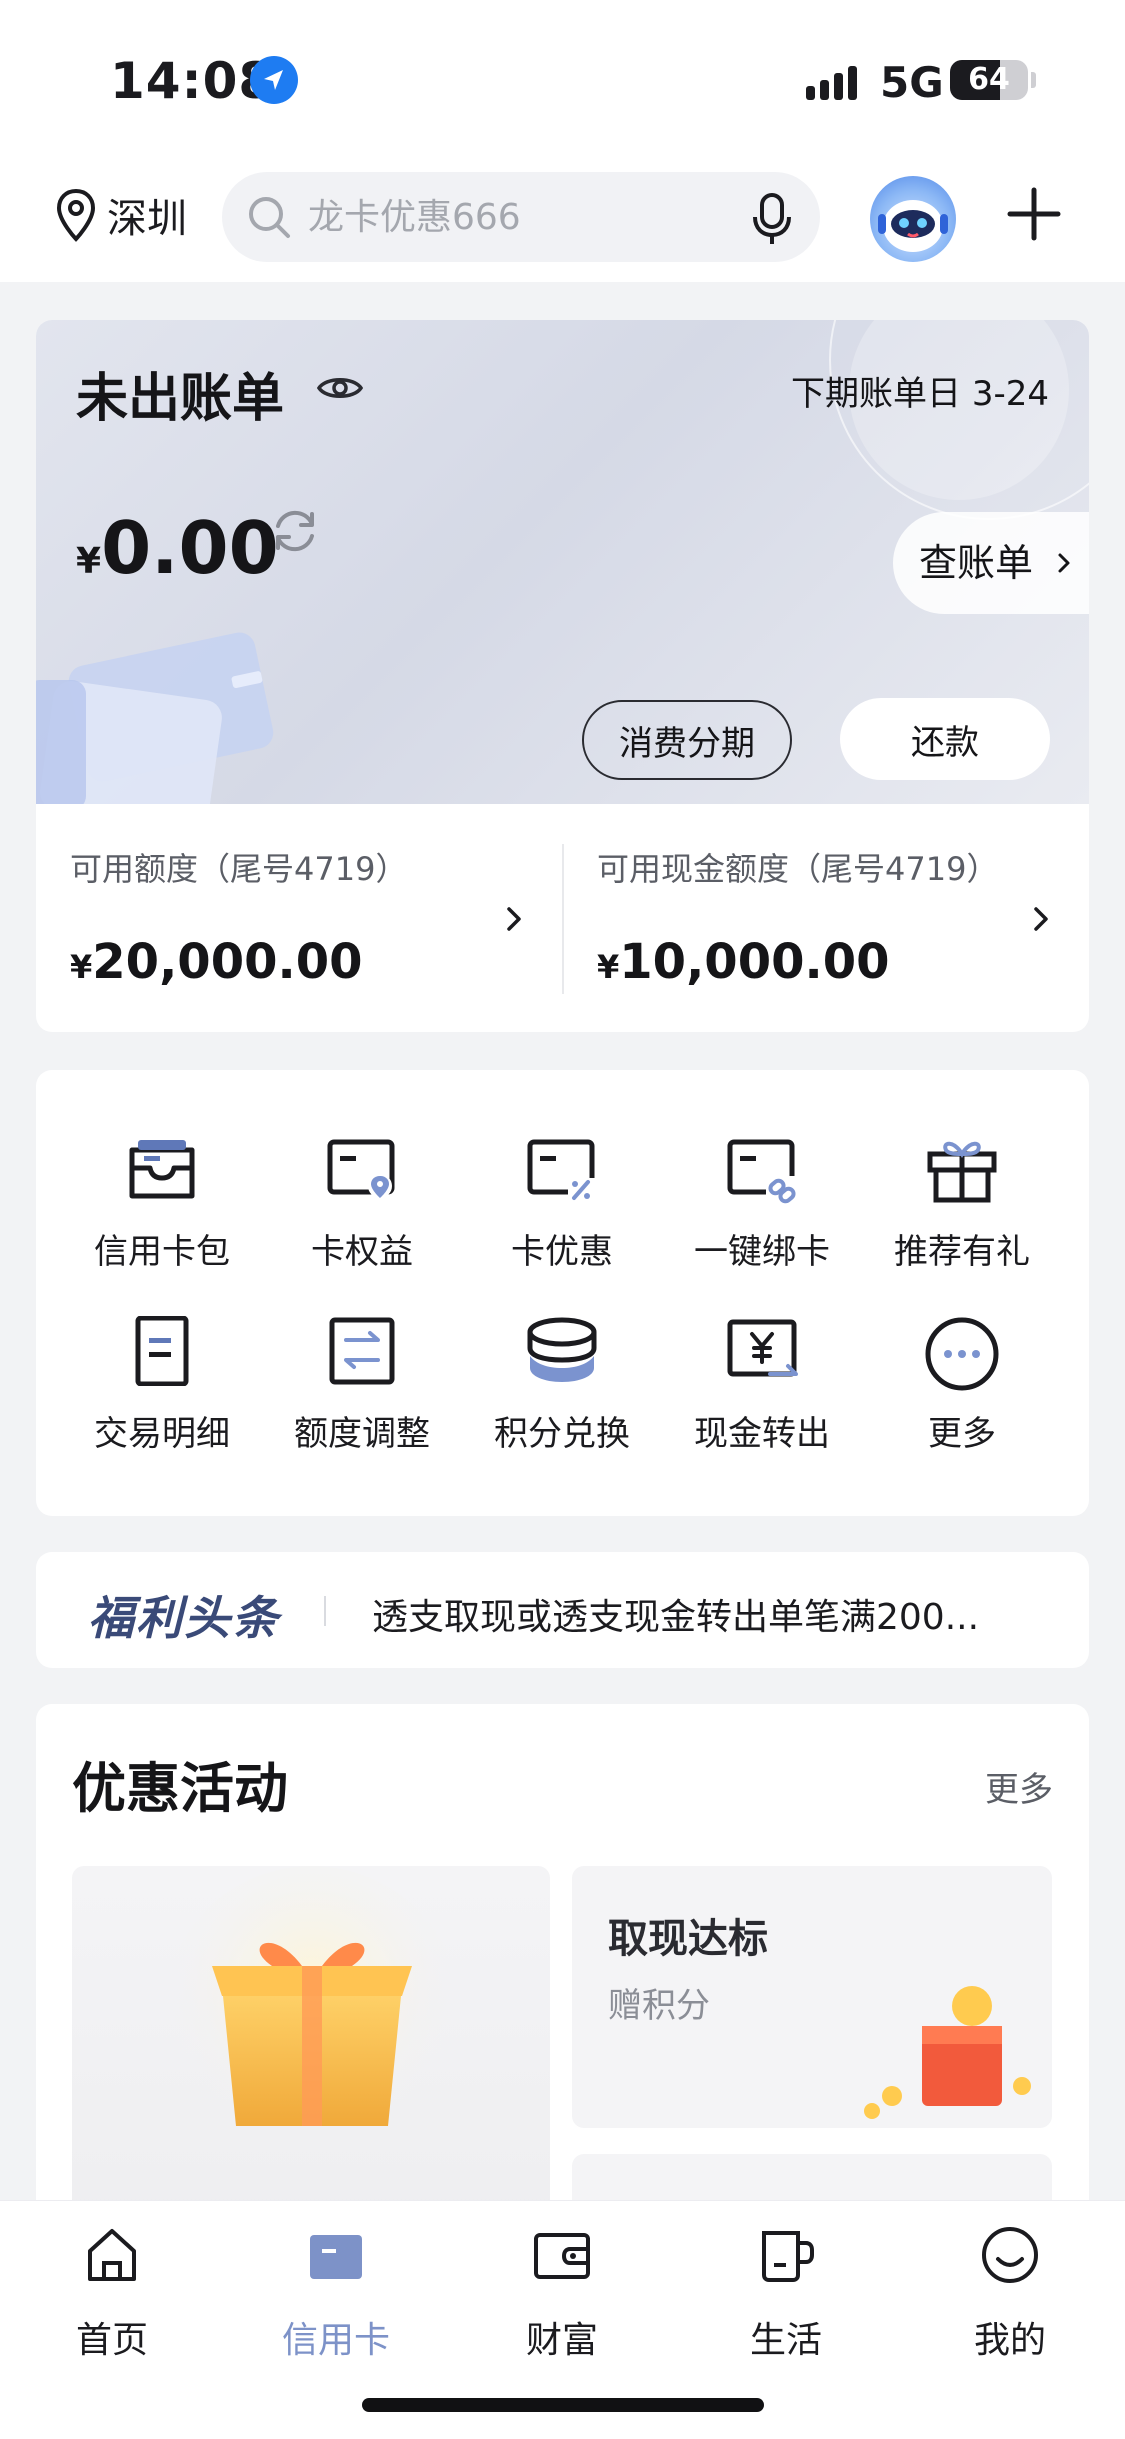 This screenshot has height=2439, width=1125. I want to click on shortcut-cash-transfer: 现金转出, so click(762, 1396).